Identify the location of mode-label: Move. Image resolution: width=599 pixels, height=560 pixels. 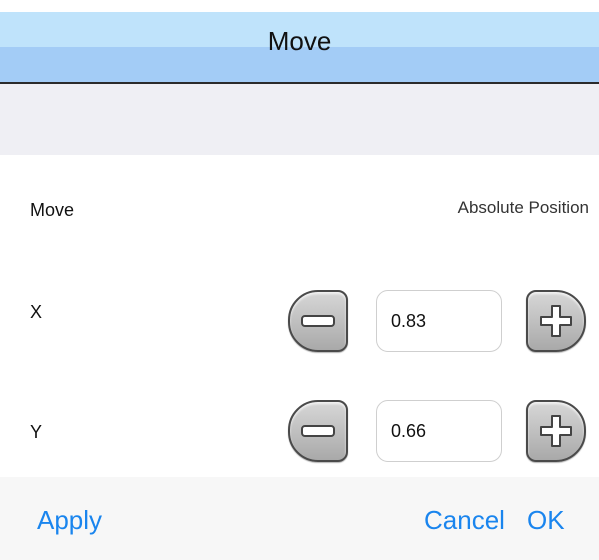
(52, 210).